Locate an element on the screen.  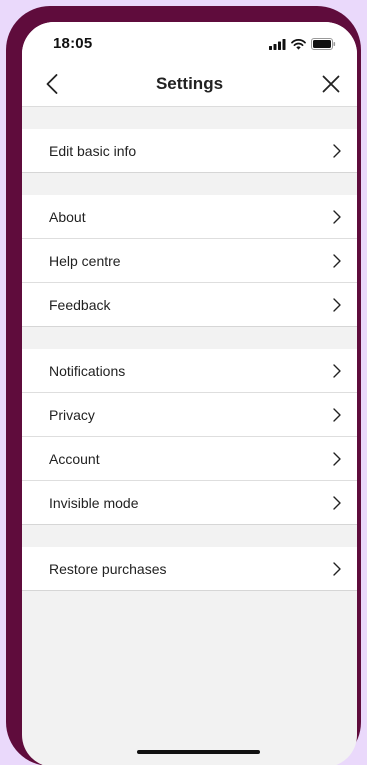
settings-item-restore-purchases: Restore purchases is located at coordinates (189, 568).